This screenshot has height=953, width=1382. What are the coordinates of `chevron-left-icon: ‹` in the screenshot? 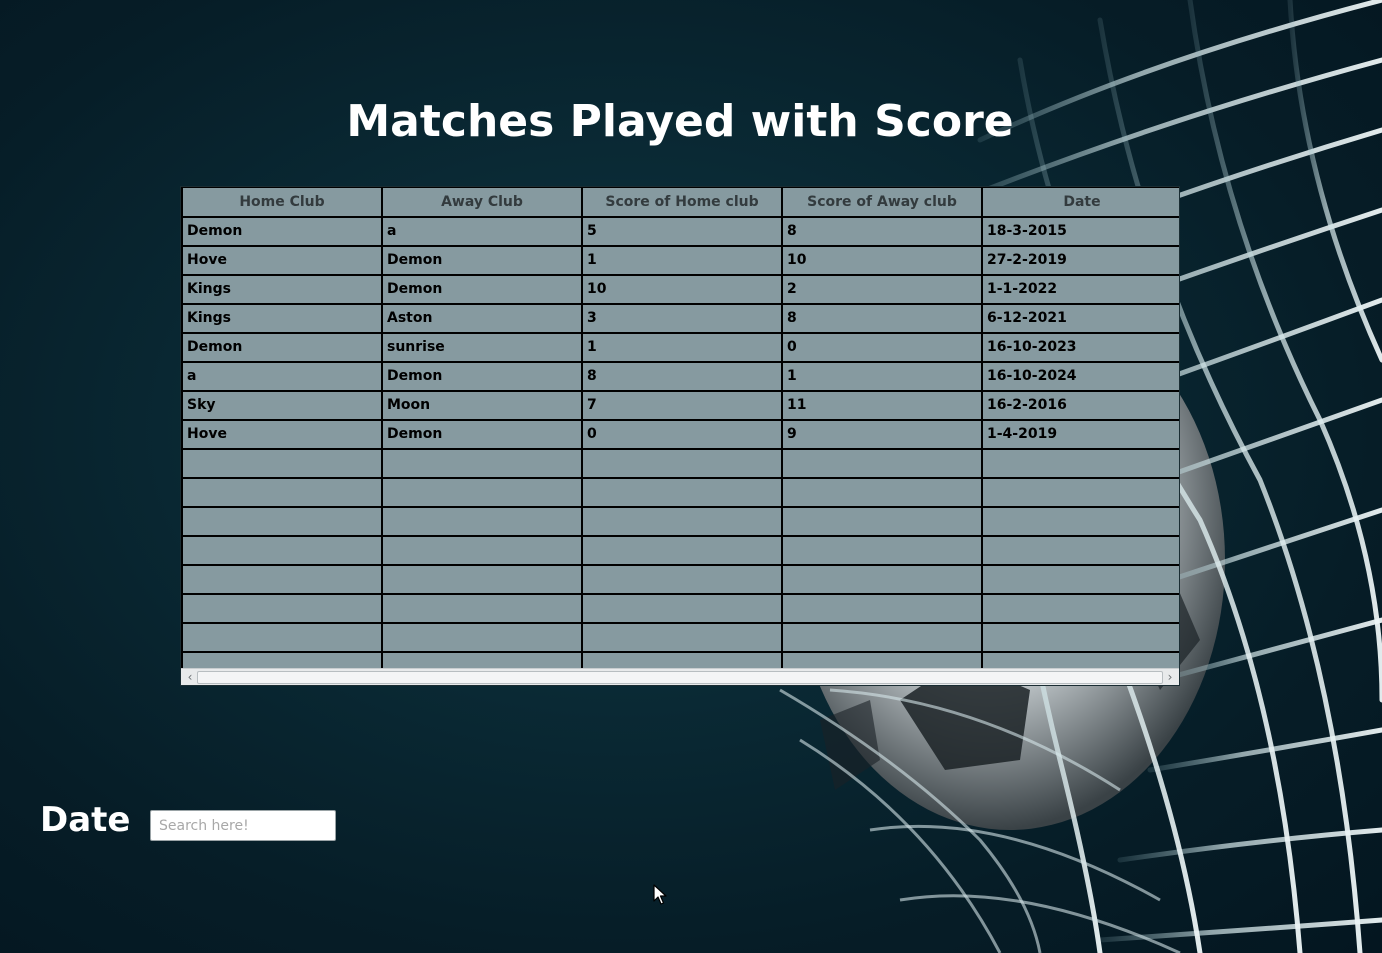 It's located at (190, 677).